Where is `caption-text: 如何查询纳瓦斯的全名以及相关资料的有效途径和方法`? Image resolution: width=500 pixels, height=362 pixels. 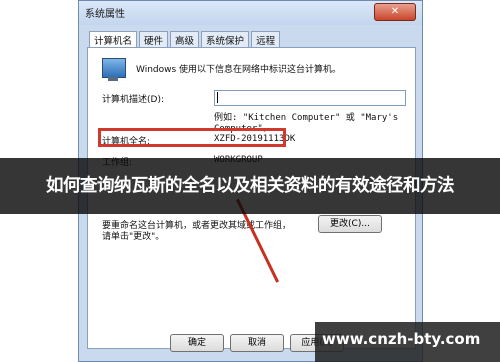 caption-text: 如何查询纳瓦斯的全名以及相关资料的有效途径和方法 is located at coordinates (250, 186).